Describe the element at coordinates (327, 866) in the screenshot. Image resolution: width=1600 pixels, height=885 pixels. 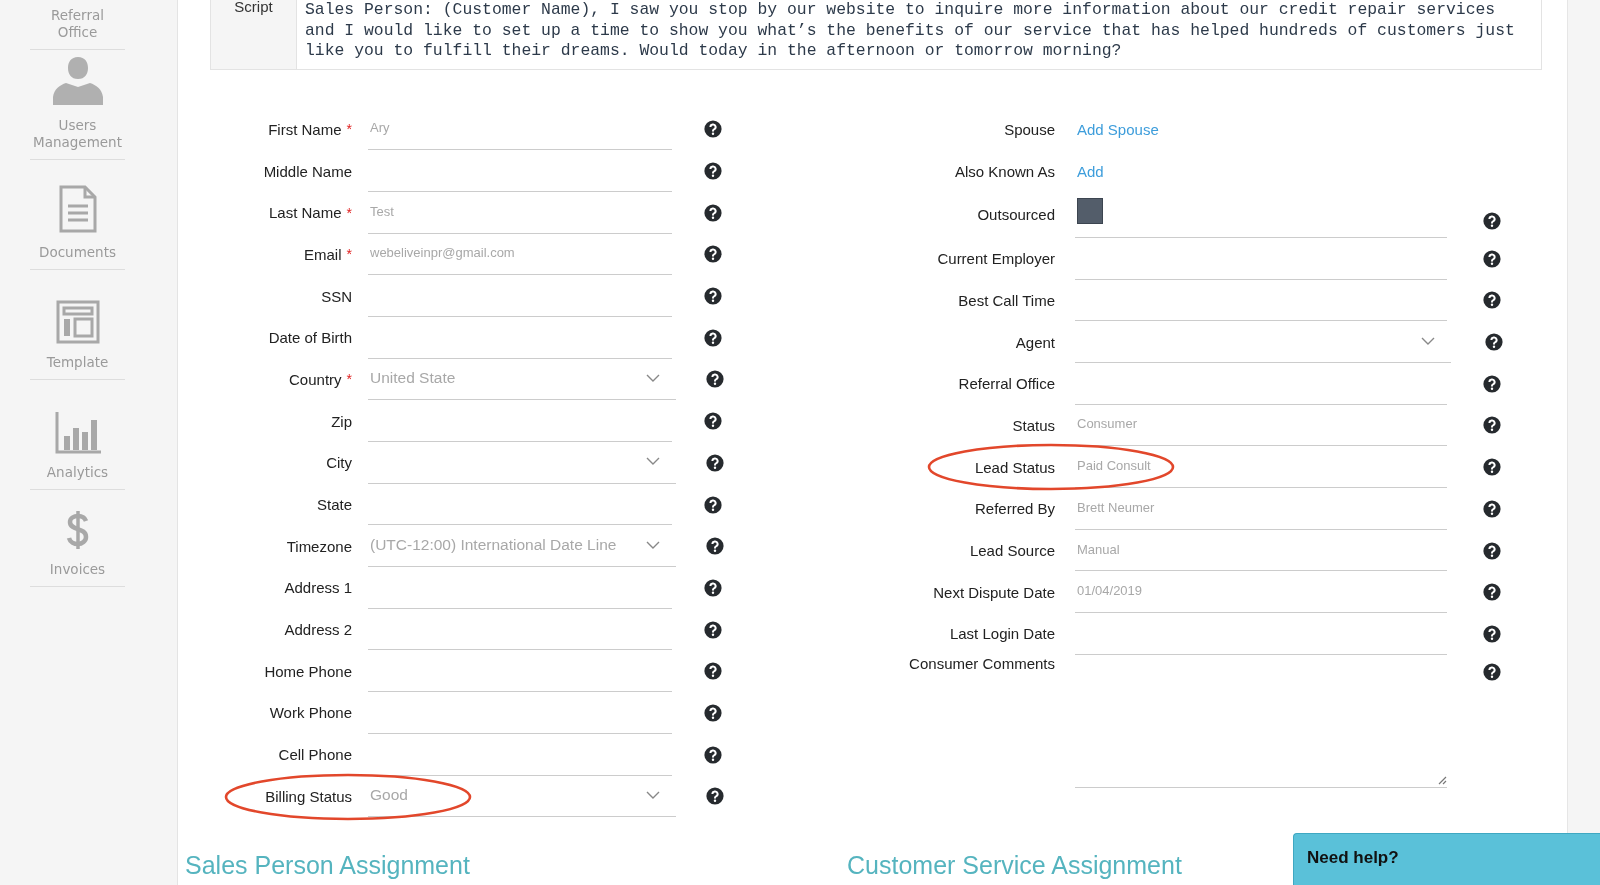
I see `section-heading: Sales Person Assignment` at that location.